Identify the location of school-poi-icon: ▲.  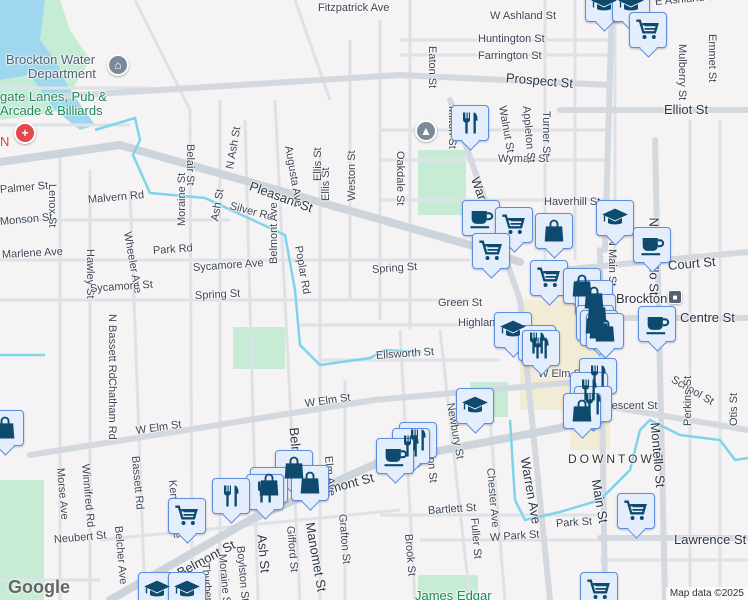
(426, 131).